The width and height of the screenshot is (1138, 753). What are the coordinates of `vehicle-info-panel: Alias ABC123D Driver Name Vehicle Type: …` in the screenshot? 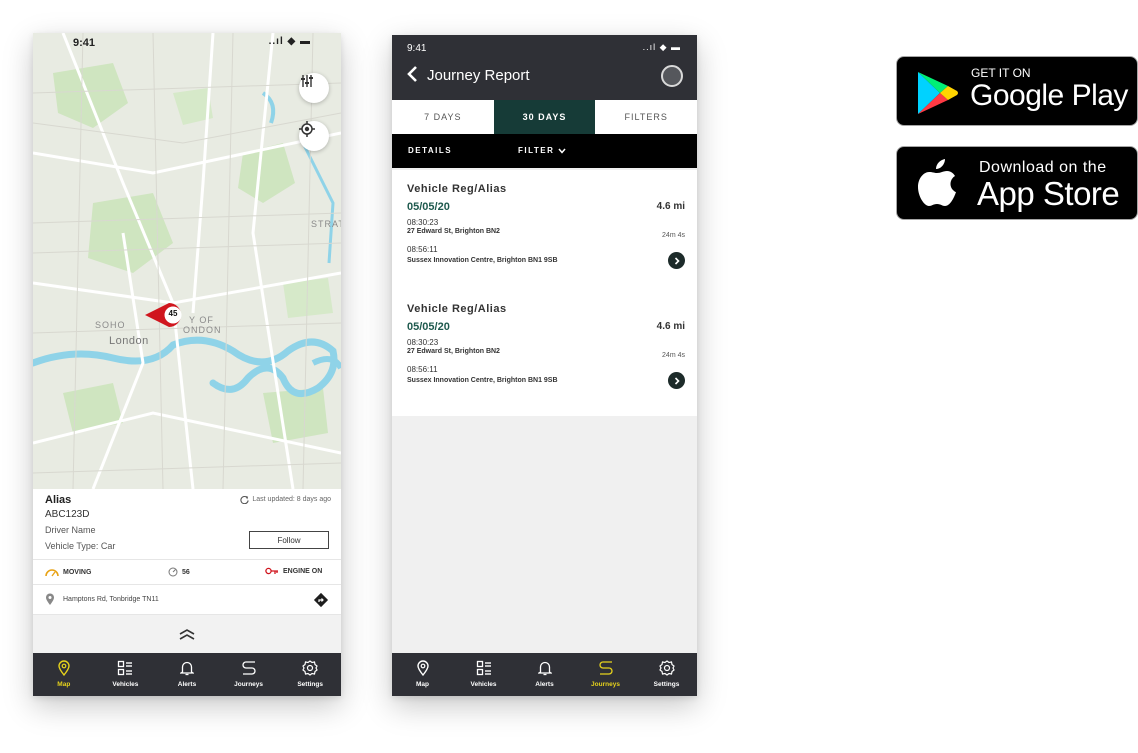 It's located at (187, 571).